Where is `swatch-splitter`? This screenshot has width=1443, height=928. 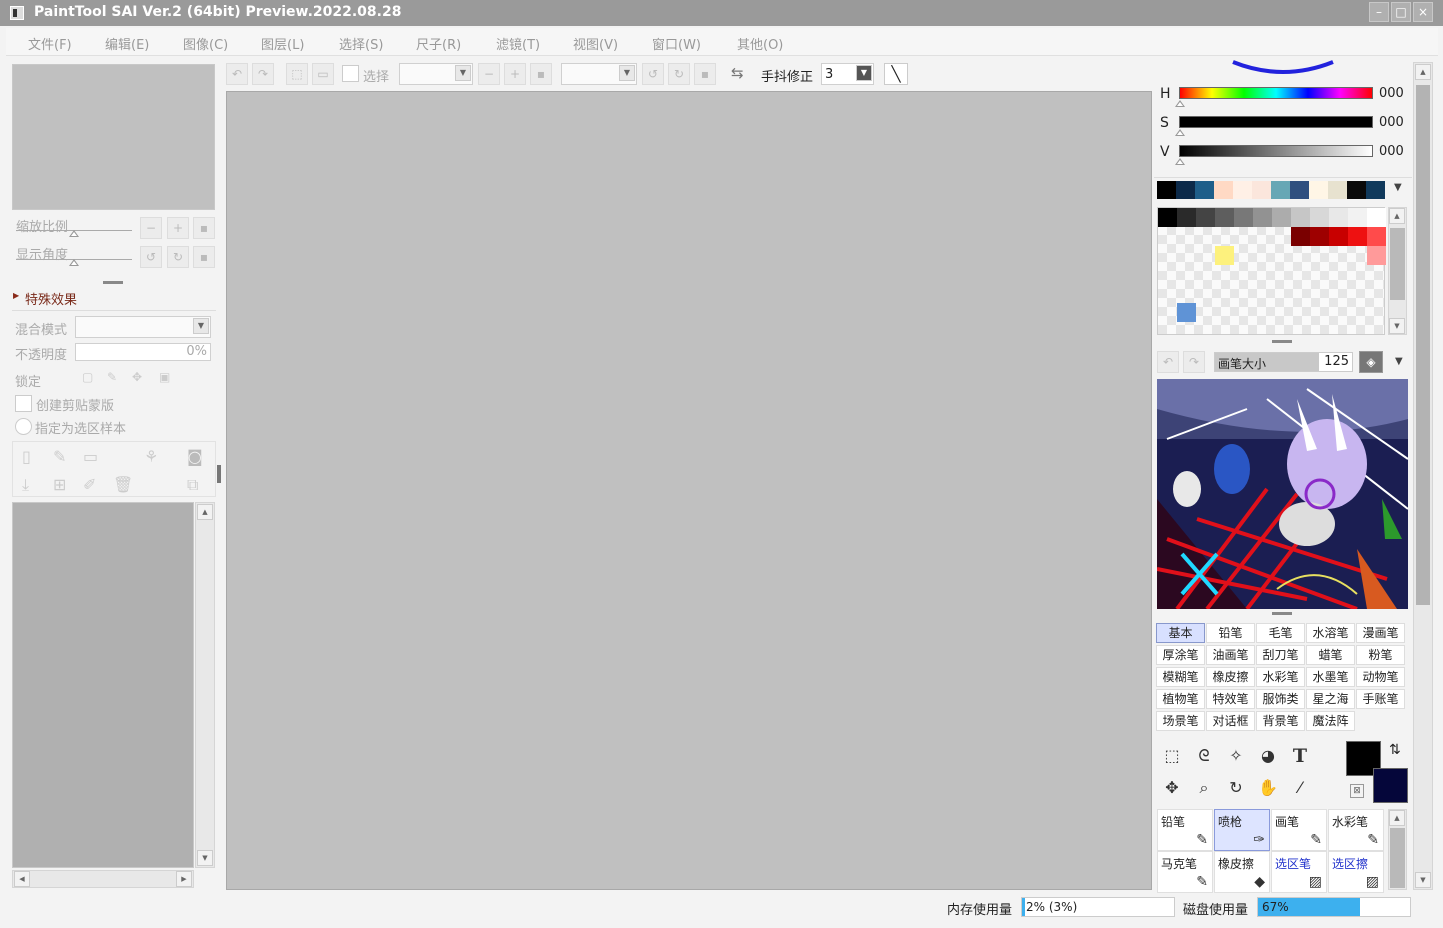
swatch-splitter is located at coordinates (1282, 341).